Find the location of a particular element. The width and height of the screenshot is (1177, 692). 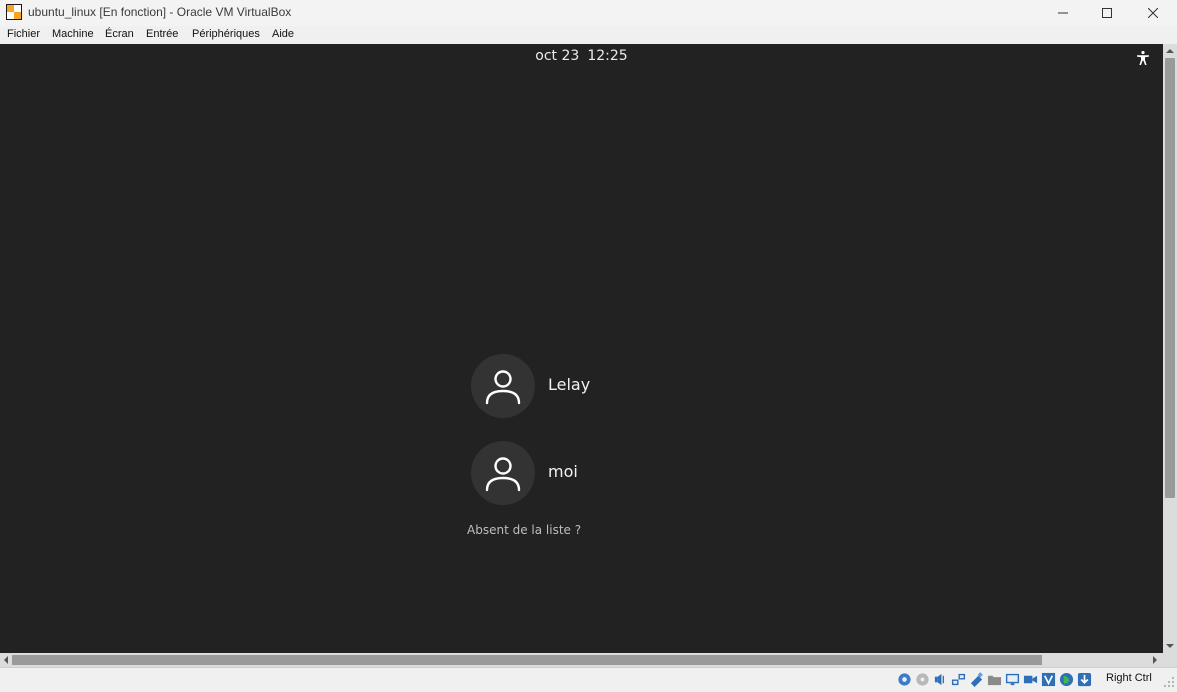

status-bar: Right Ctrl is located at coordinates (588, 679).